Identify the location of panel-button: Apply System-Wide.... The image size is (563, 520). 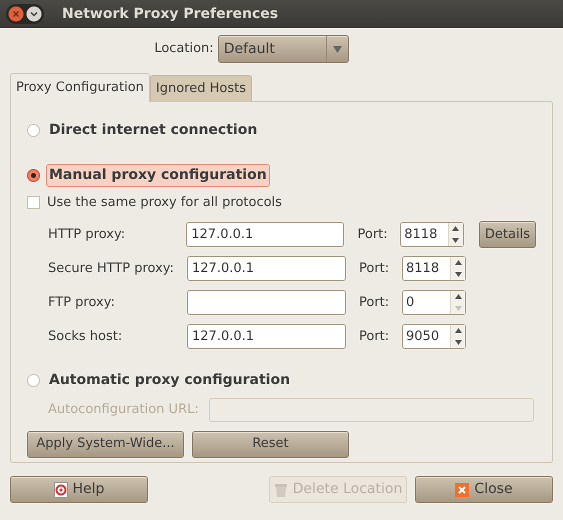
(105, 444).